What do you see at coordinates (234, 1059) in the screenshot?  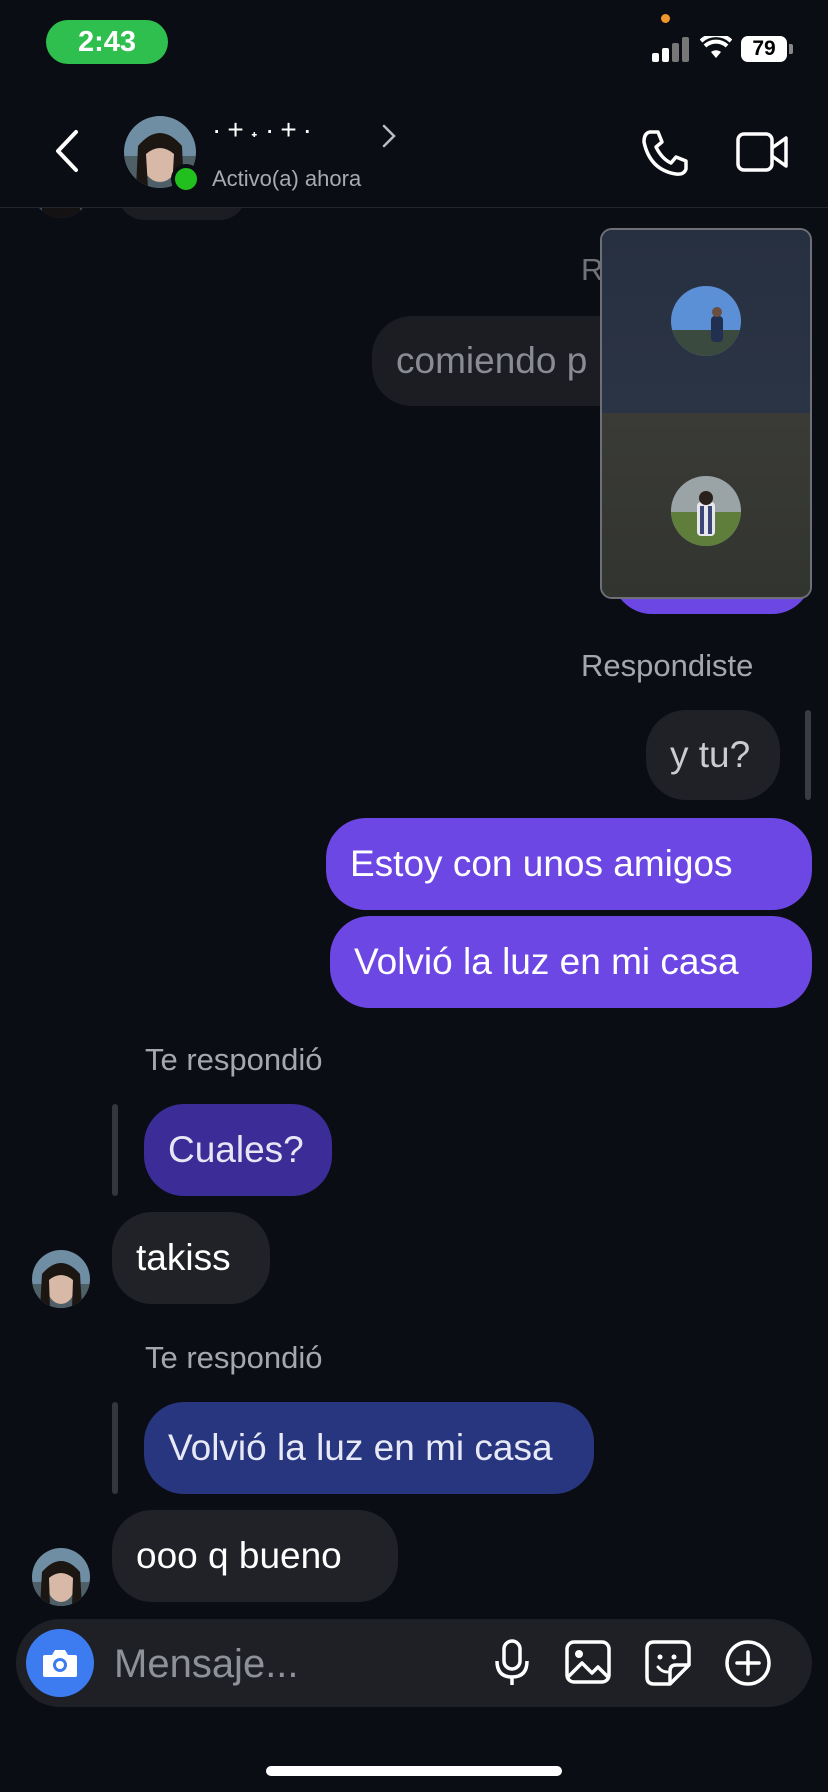 I see `reply-label-1: Te respondió` at bounding box center [234, 1059].